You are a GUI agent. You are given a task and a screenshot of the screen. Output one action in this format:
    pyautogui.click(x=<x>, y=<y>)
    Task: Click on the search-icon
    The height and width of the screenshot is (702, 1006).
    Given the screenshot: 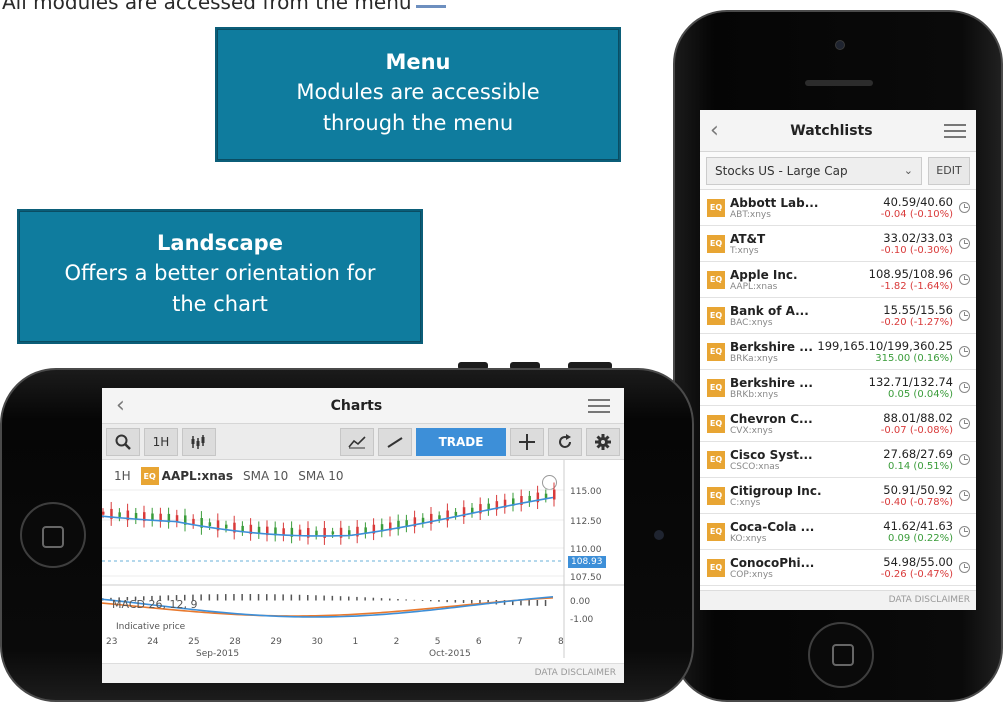 What is the action you would take?
    pyautogui.click(x=123, y=442)
    